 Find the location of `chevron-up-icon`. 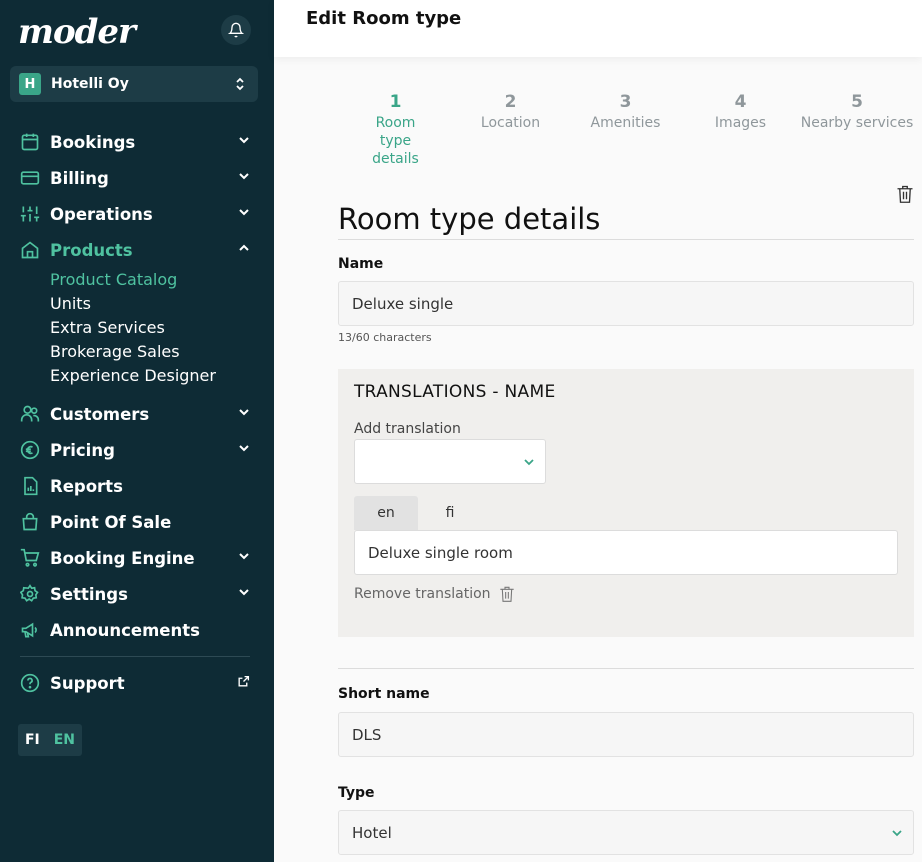

chevron-up-icon is located at coordinates (244, 247).